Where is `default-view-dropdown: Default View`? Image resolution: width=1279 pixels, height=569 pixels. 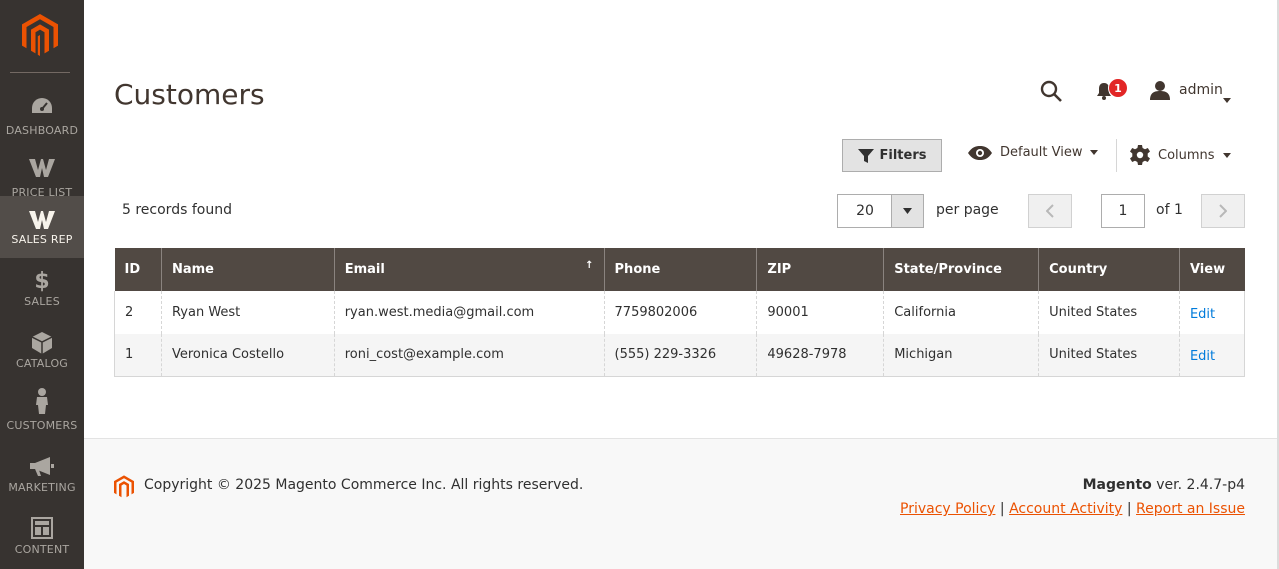 default-view-dropdown: Default View is located at coordinates (1033, 152).